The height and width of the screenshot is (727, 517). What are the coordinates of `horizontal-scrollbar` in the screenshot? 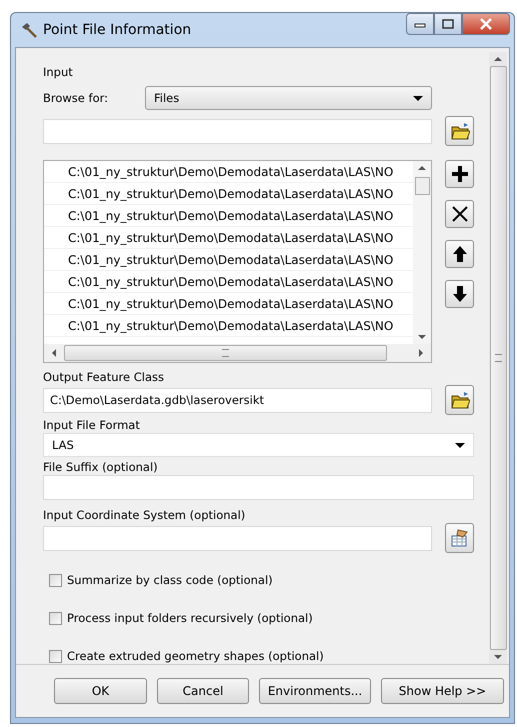 It's located at (237, 353).